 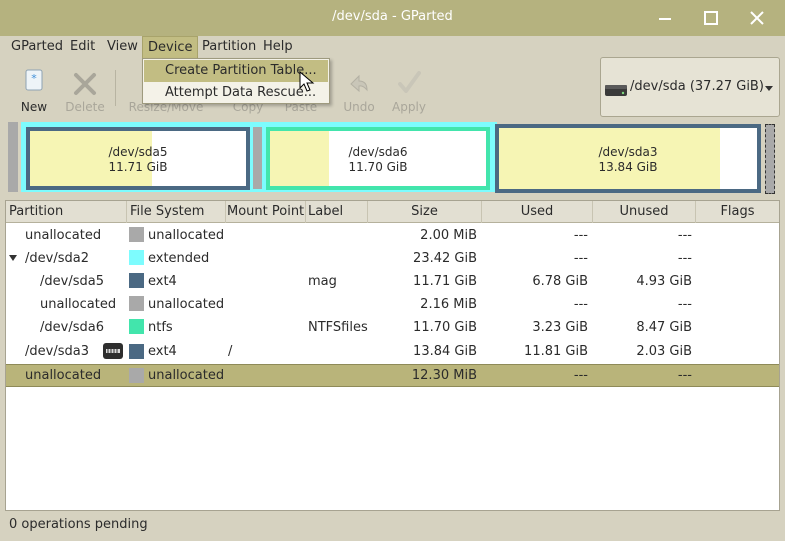 I want to click on column-size: Size, so click(x=425, y=212).